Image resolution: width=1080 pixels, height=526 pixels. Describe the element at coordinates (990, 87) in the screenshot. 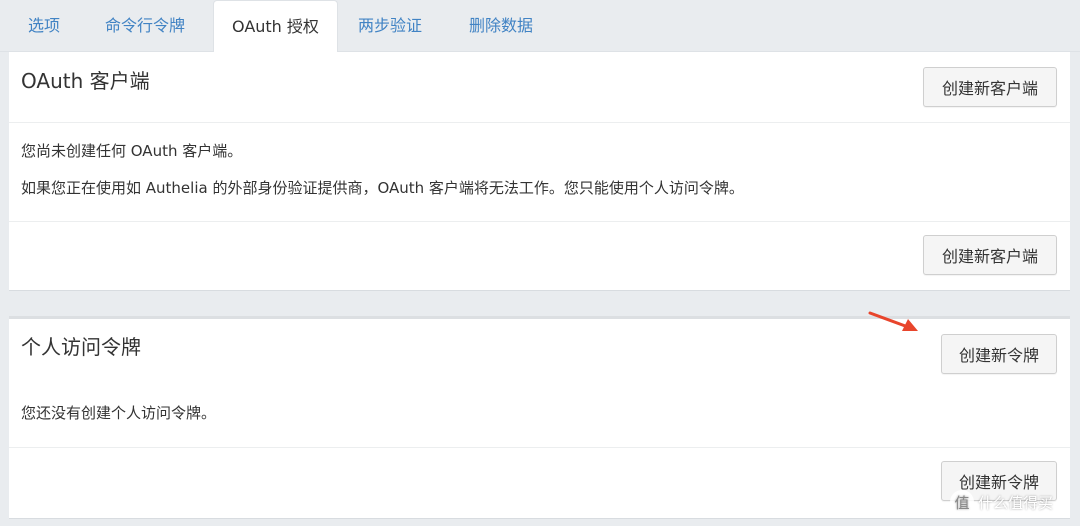

I see `create-client-button: 创建新客户端` at that location.